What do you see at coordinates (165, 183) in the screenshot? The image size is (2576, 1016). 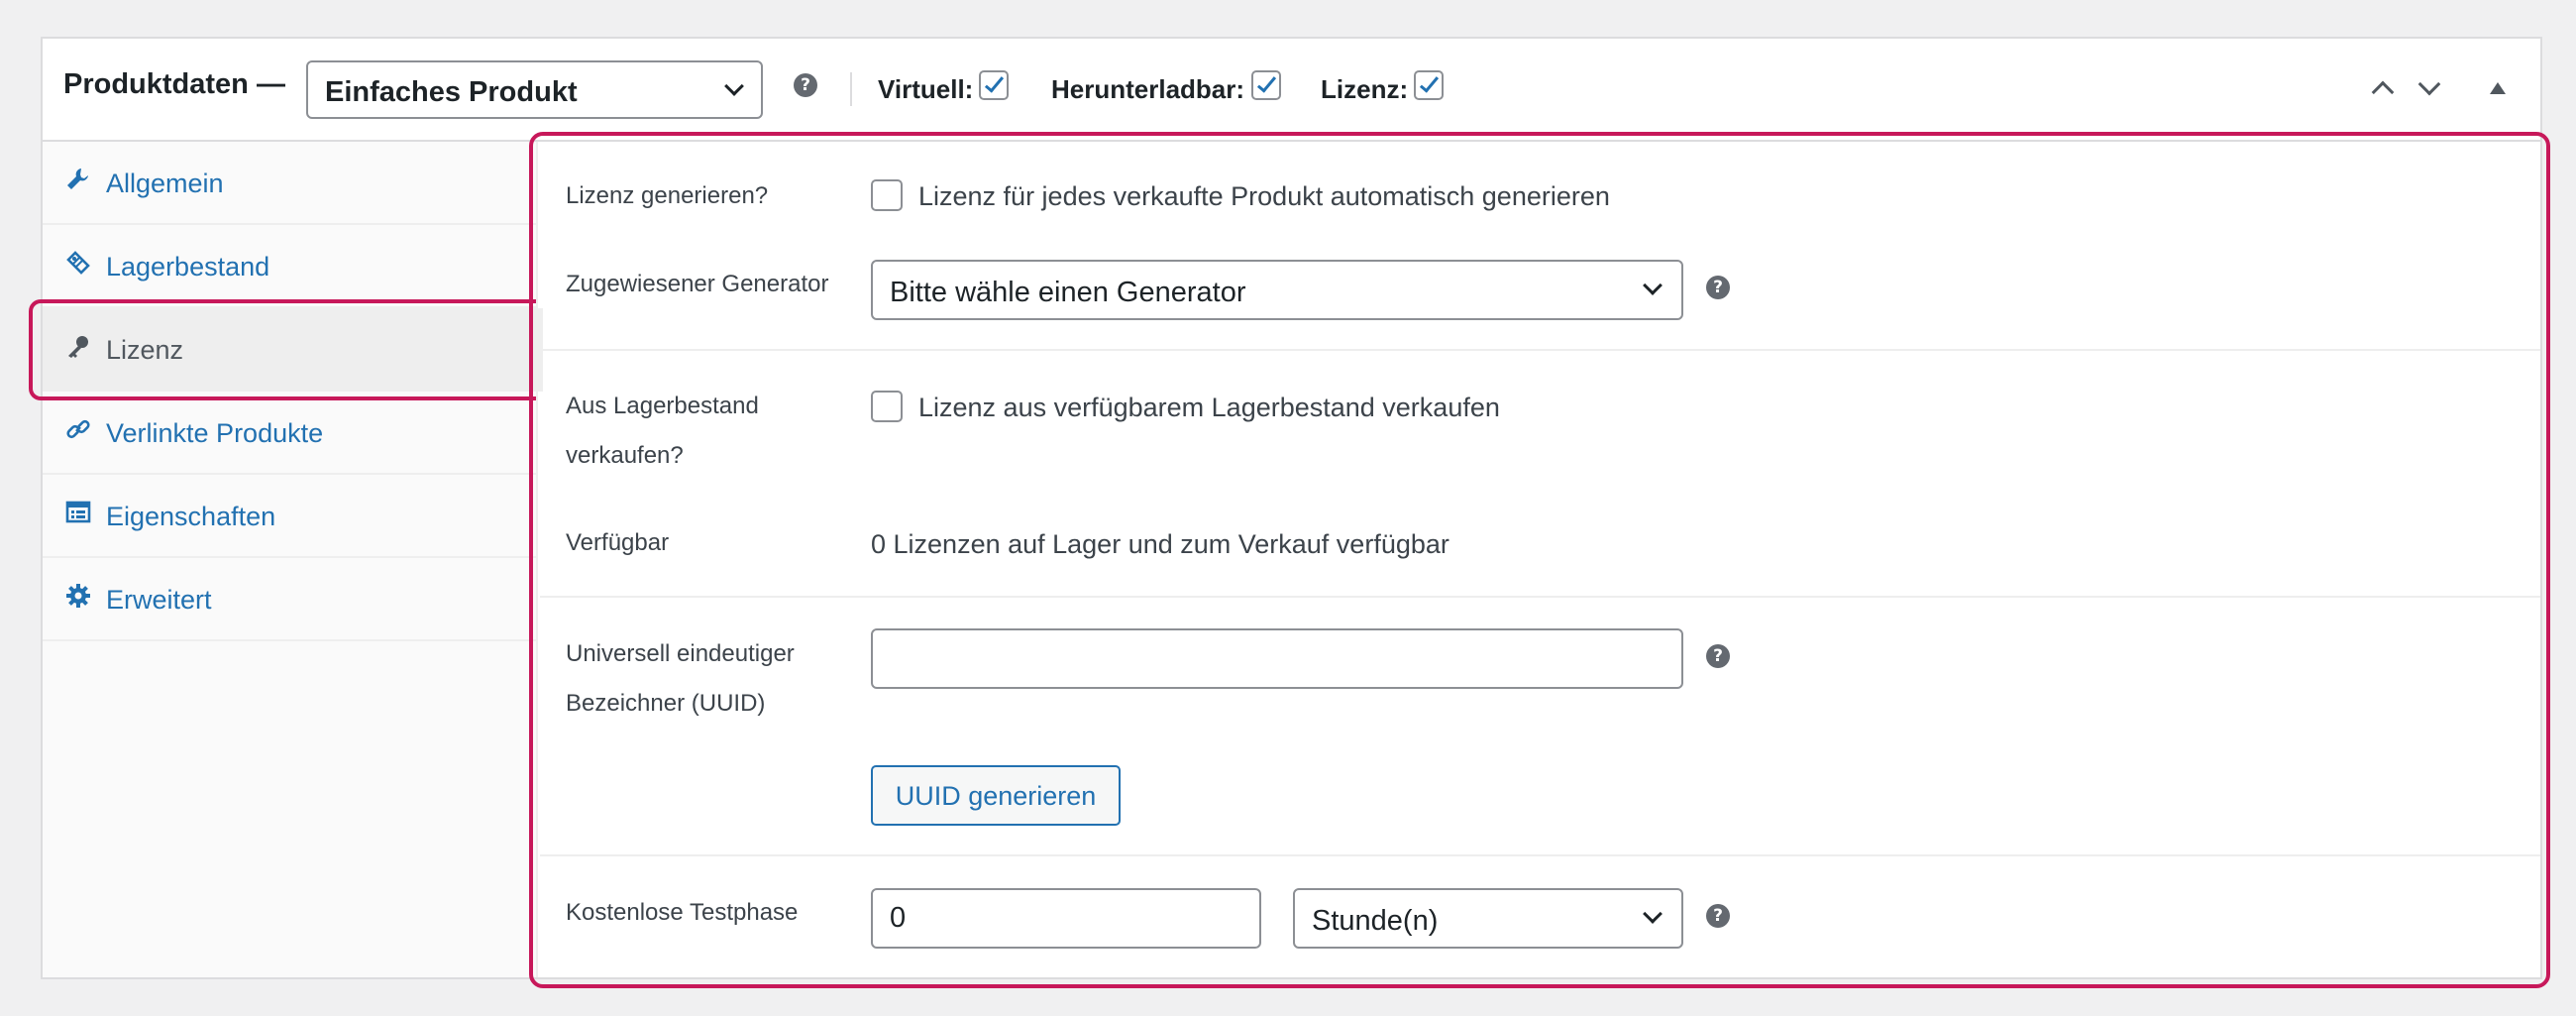 I see `tab-label: Allgemein` at bounding box center [165, 183].